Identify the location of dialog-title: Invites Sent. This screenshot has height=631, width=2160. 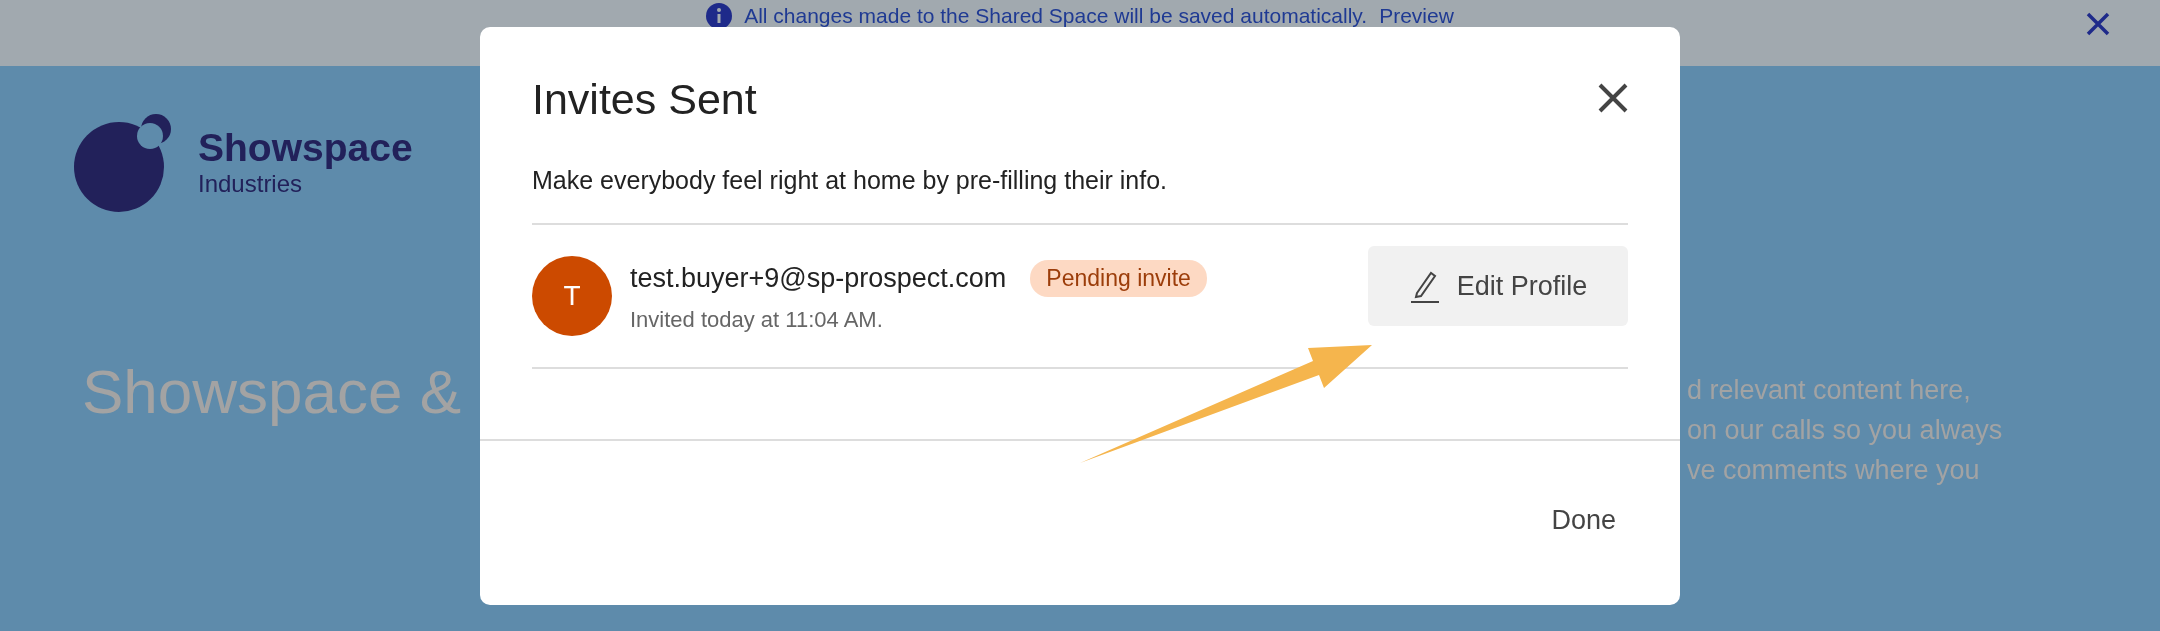
(644, 99).